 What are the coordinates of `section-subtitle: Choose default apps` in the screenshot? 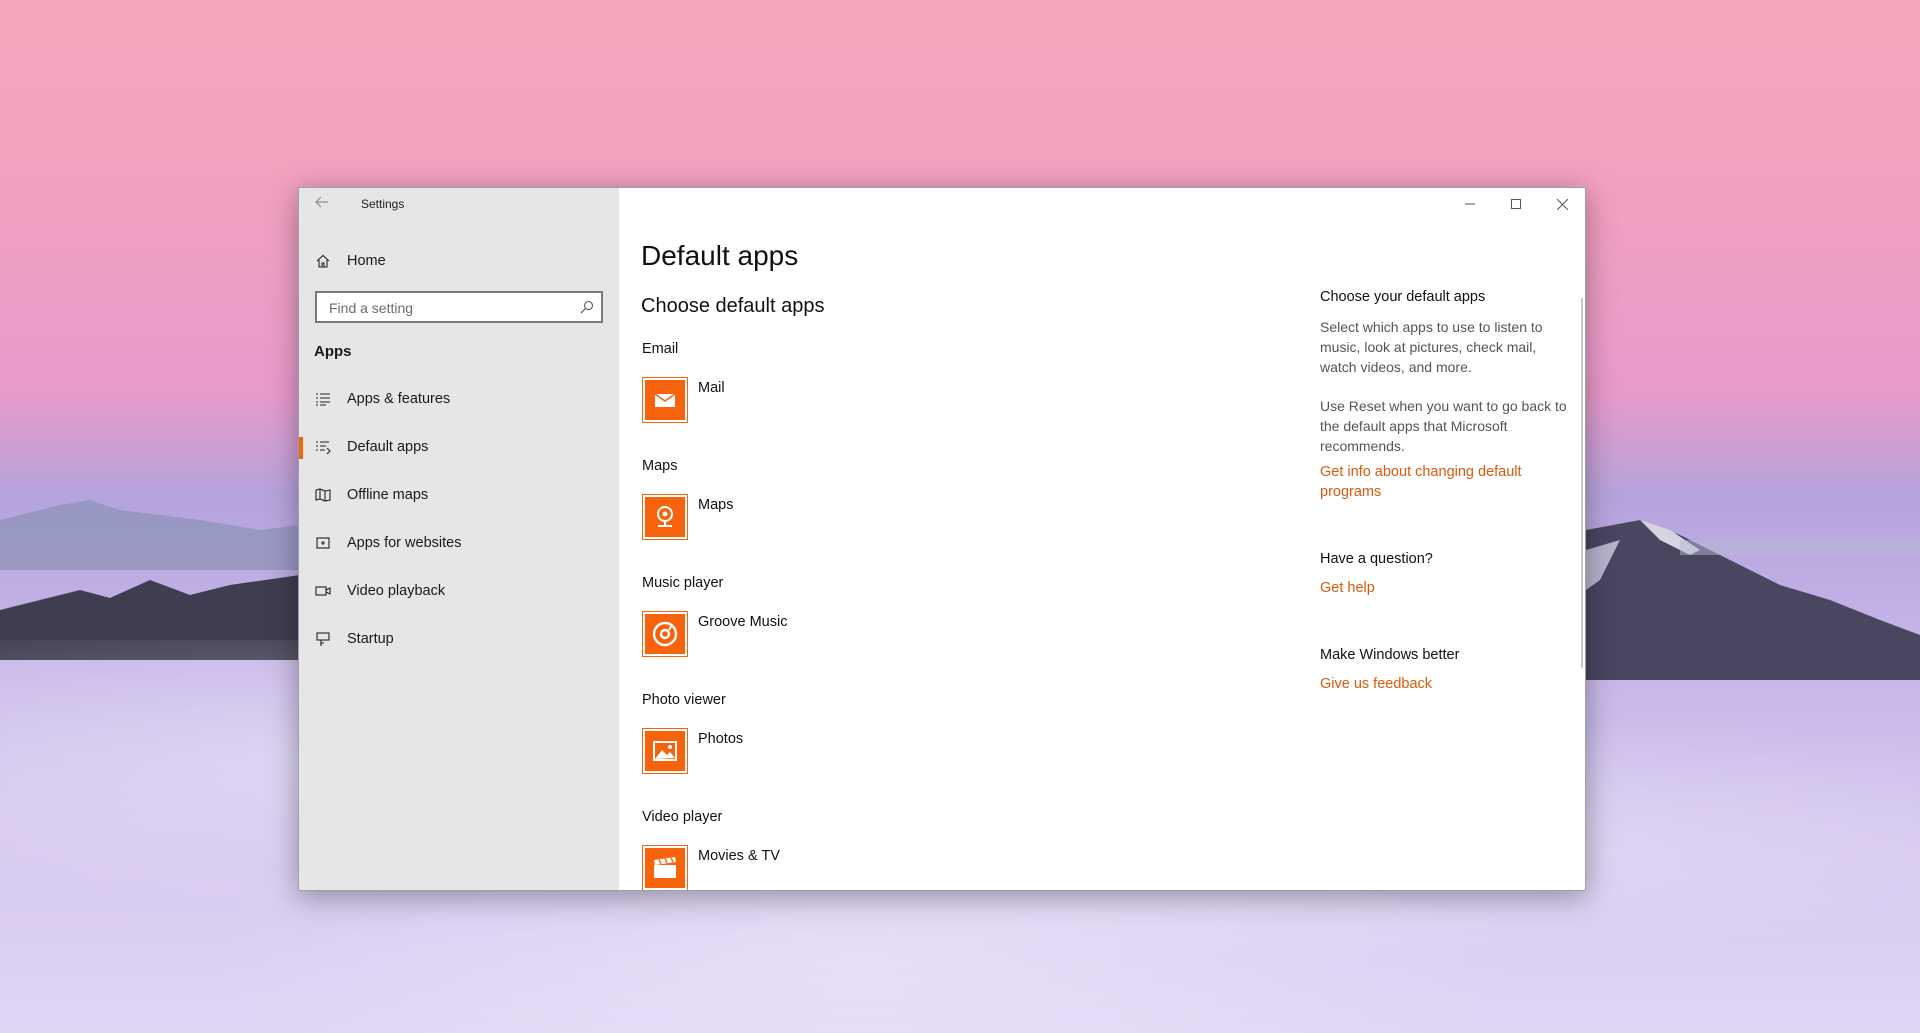 It's located at (733, 306).